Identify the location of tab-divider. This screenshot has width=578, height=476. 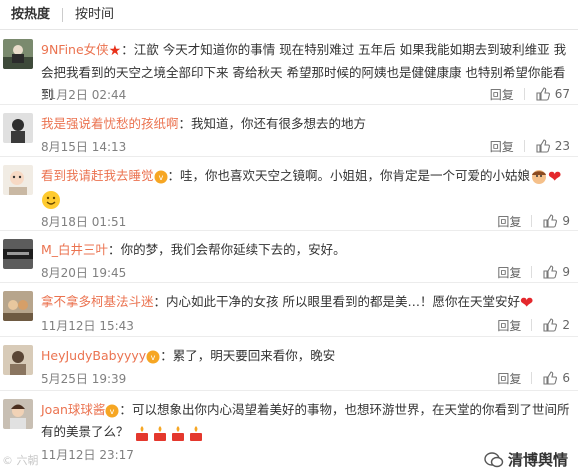
(63, 14).